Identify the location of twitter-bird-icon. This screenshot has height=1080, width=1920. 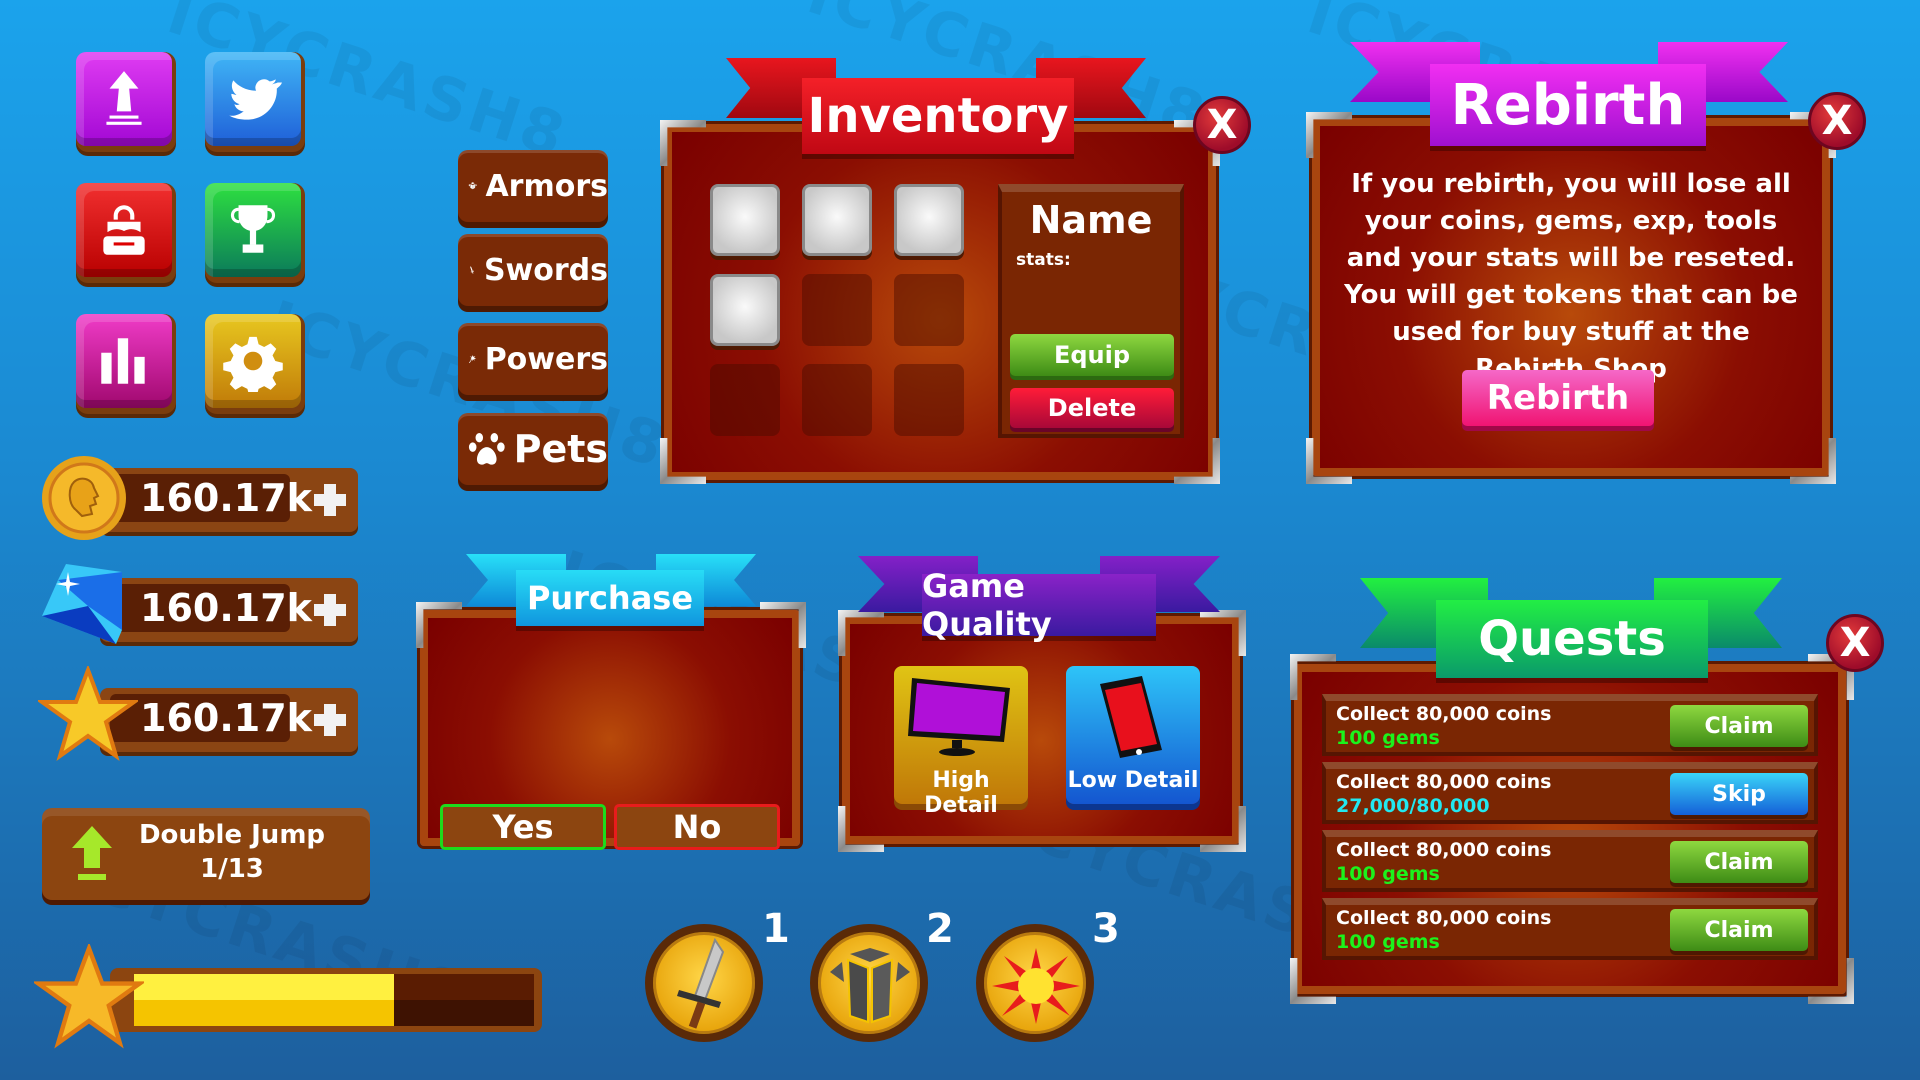
(255, 99).